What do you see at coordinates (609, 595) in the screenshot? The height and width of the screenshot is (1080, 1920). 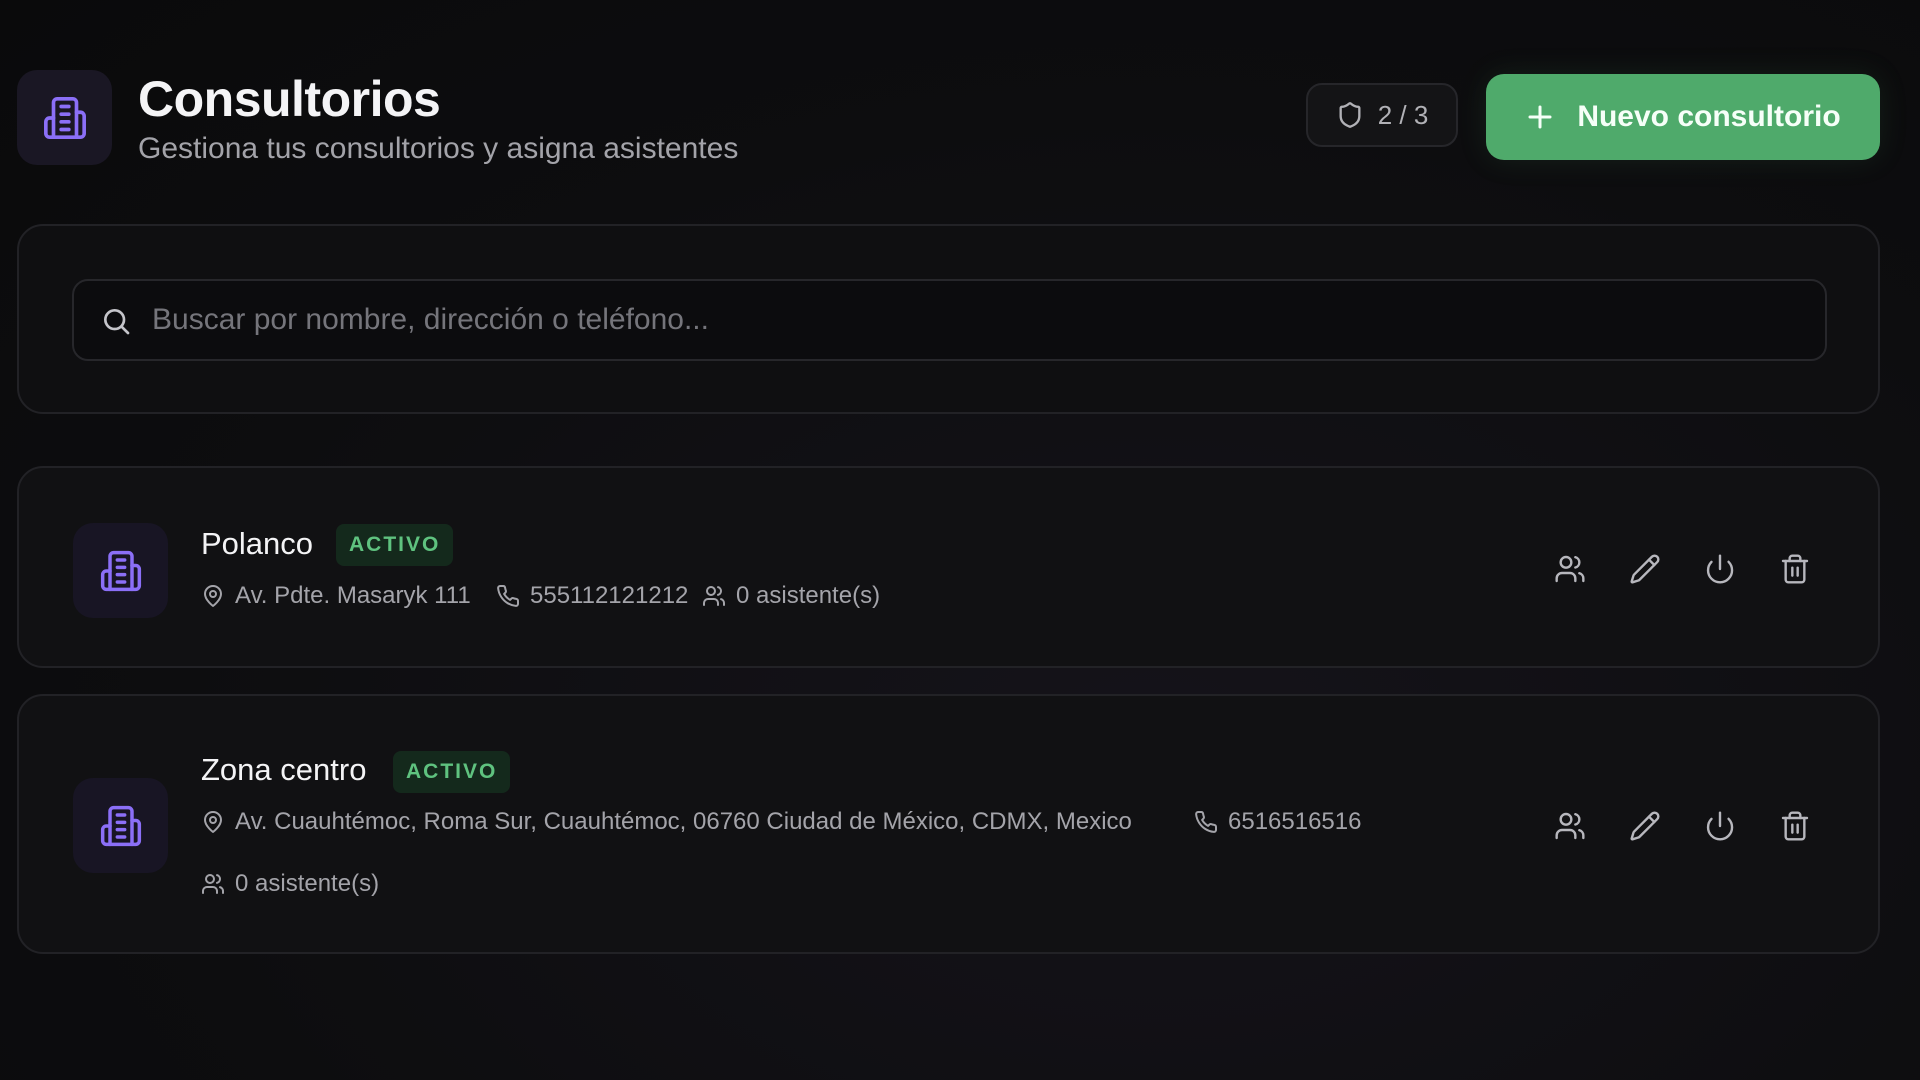 I see `office-phone-text: 555112121212` at bounding box center [609, 595].